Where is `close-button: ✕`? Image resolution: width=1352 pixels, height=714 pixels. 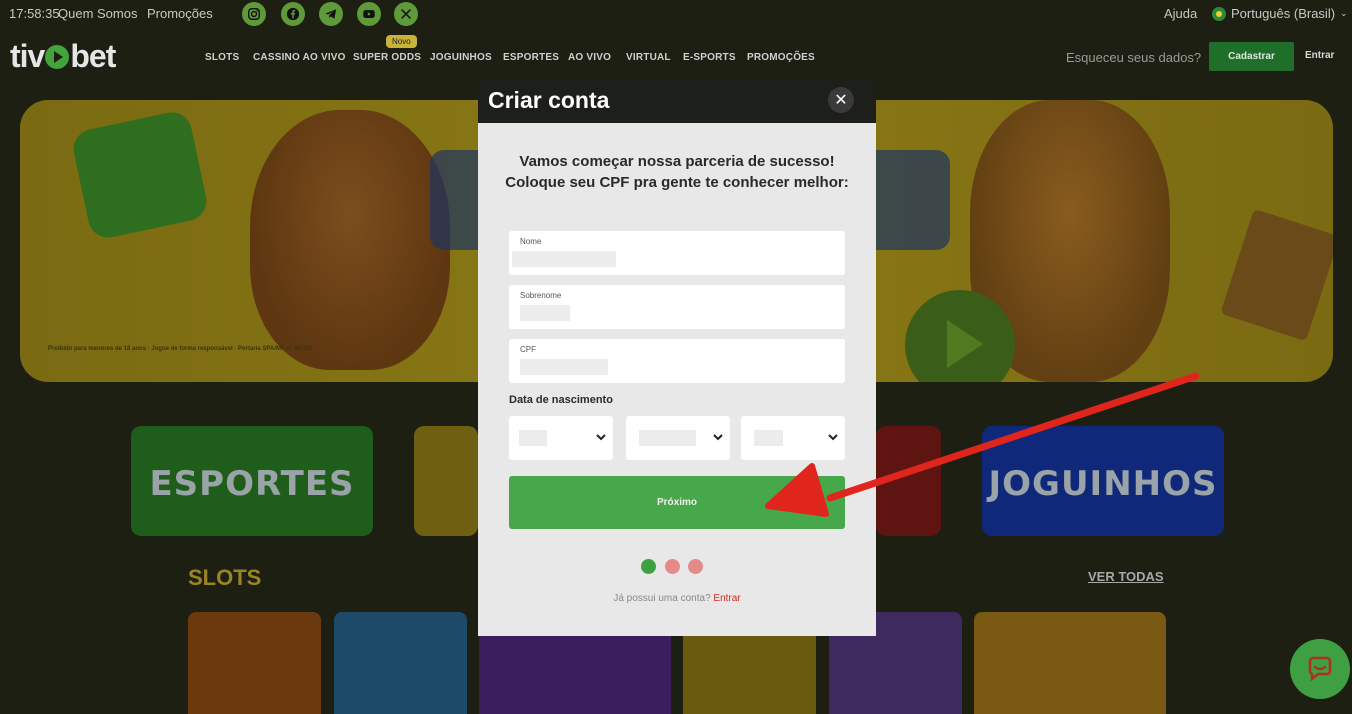
close-button: ✕ is located at coordinates (841, 100).